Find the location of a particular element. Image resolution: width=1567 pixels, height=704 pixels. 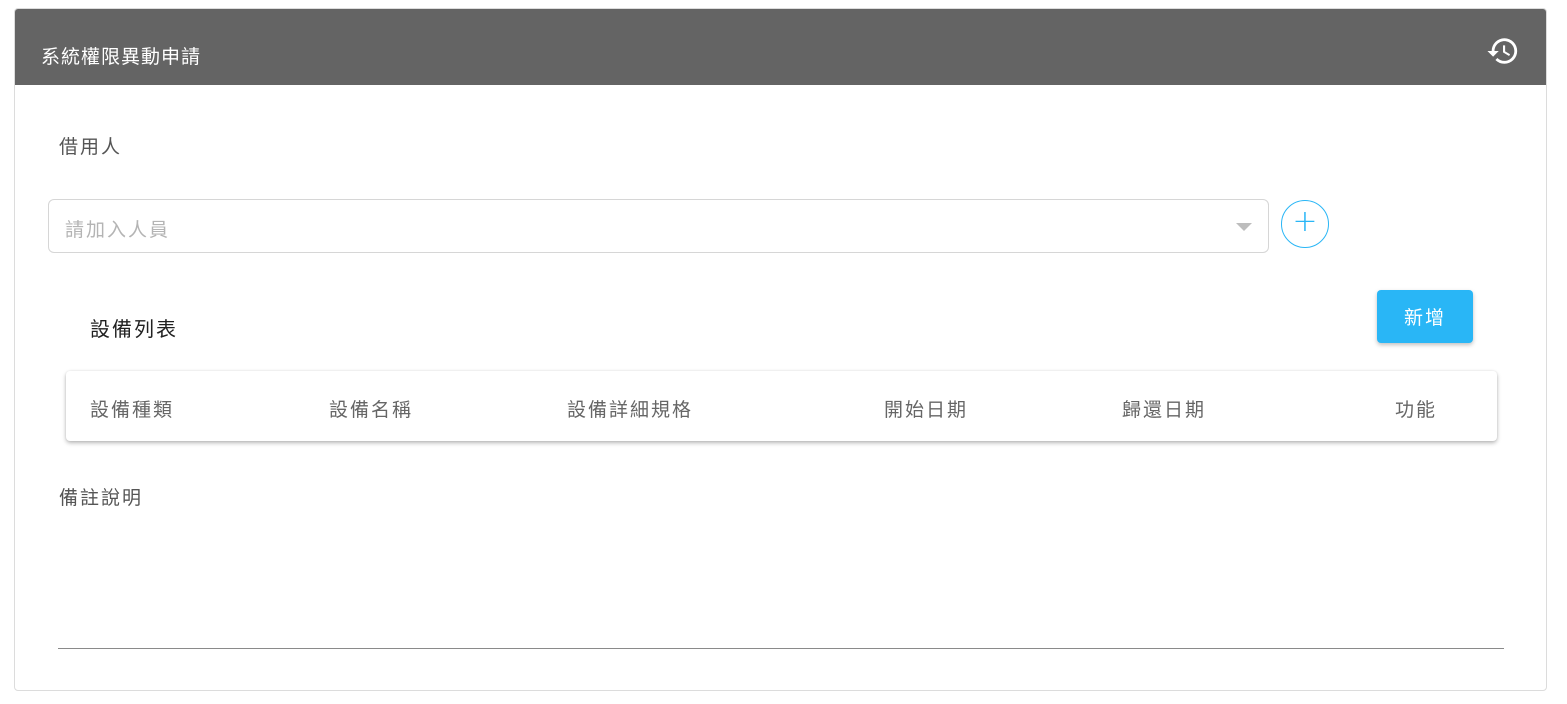

borrower-select: 請加入人員 is located at coordinates (658, 226).